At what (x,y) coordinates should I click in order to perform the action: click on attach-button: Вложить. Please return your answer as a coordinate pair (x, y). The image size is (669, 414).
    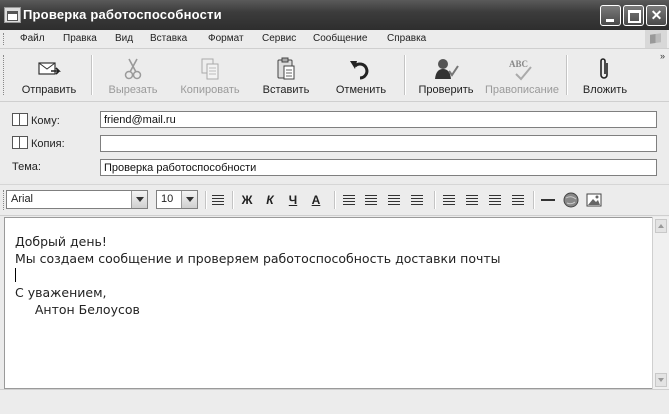
    Looking at the image, I should click on (605, 75).